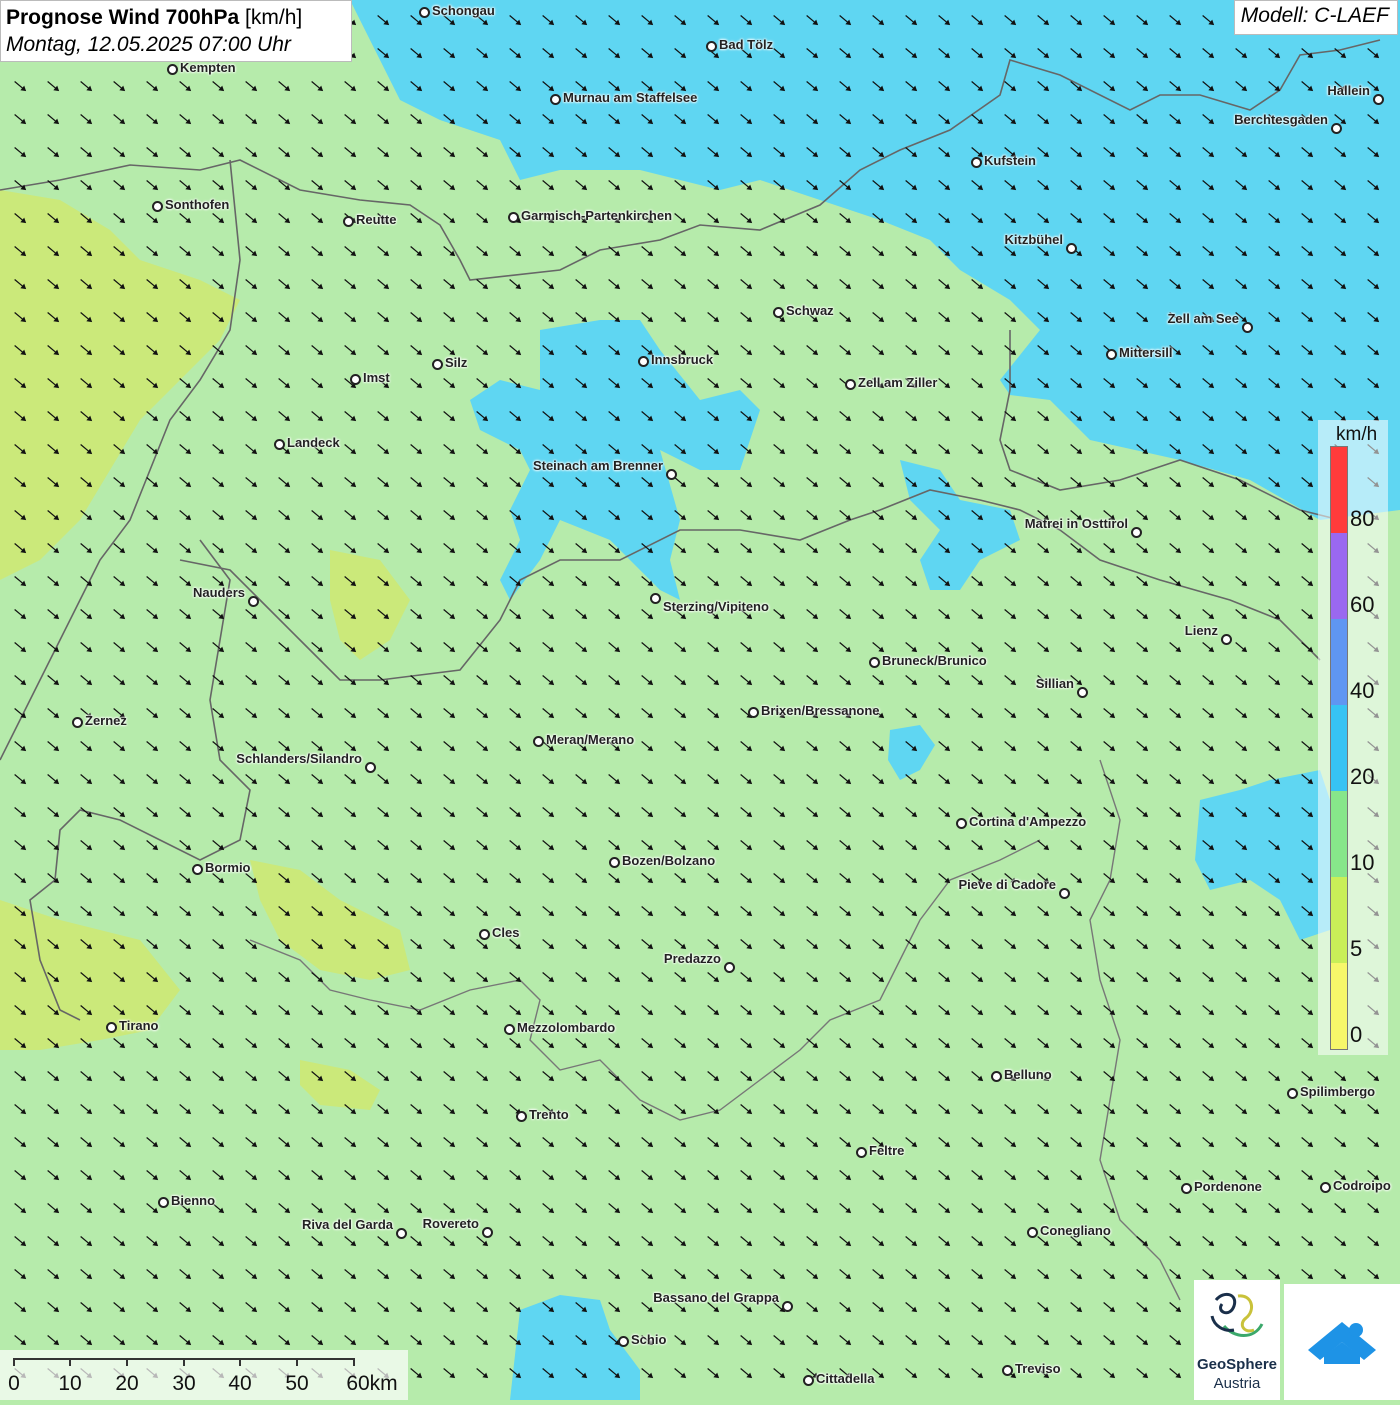  I want to click on city-label: Hallein, so click(1348, 90).